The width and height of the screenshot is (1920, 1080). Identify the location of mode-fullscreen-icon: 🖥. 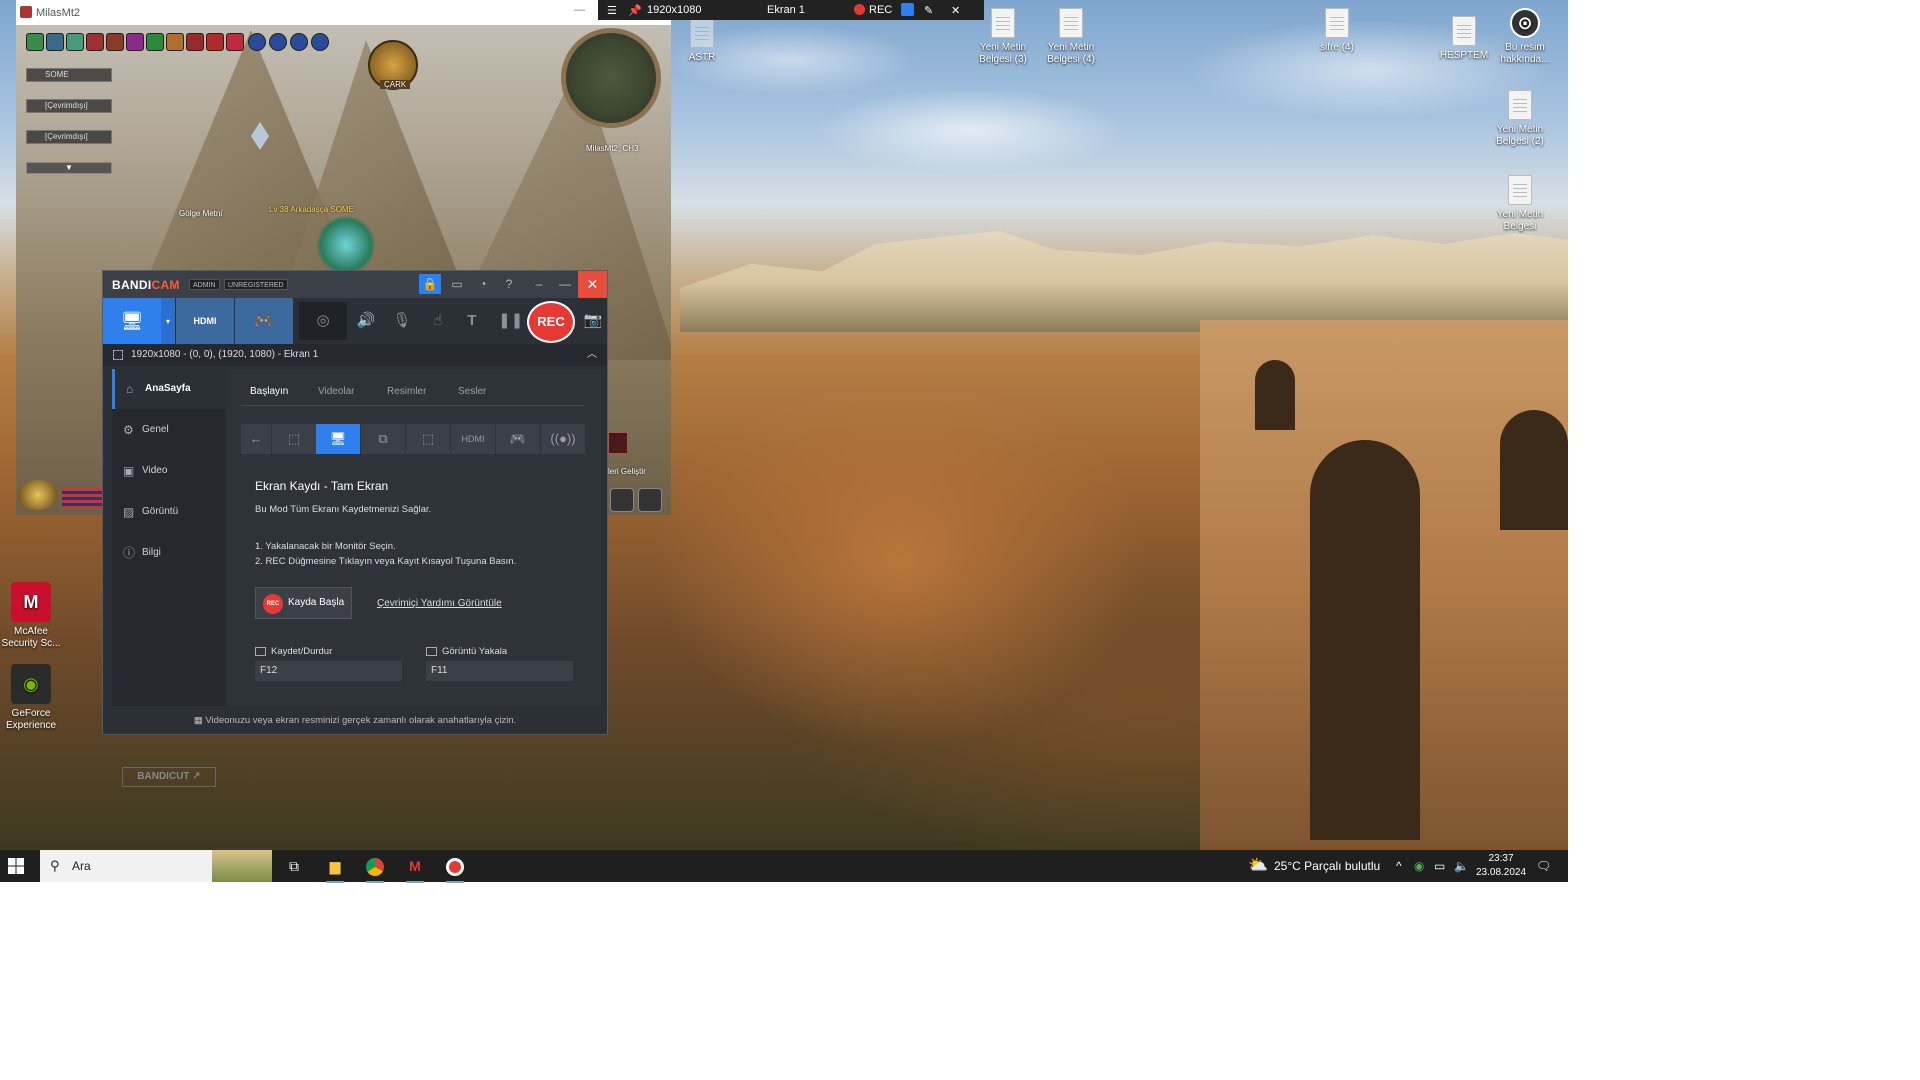
(338, 439).